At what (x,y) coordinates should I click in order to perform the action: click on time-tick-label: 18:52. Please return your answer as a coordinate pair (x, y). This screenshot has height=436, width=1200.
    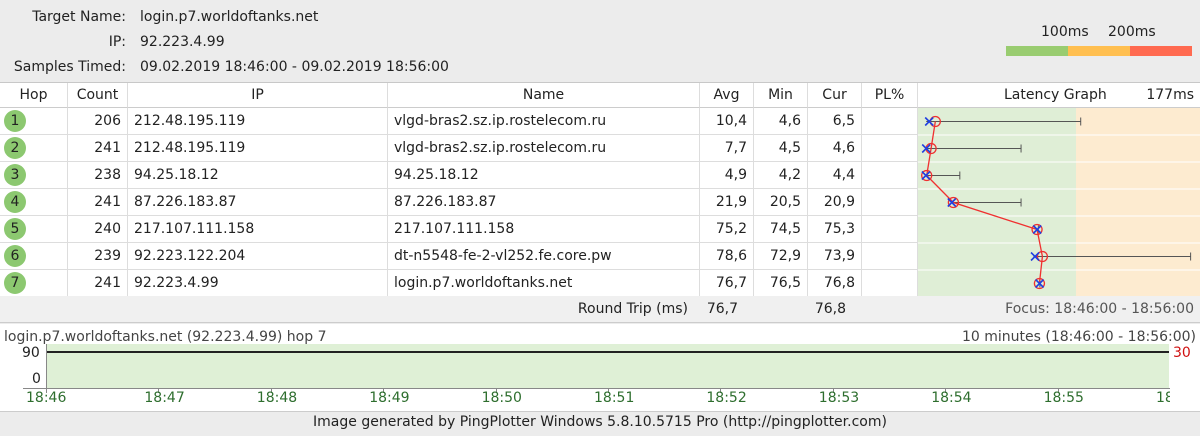
    Looking at the image, I should click on (726, 398).